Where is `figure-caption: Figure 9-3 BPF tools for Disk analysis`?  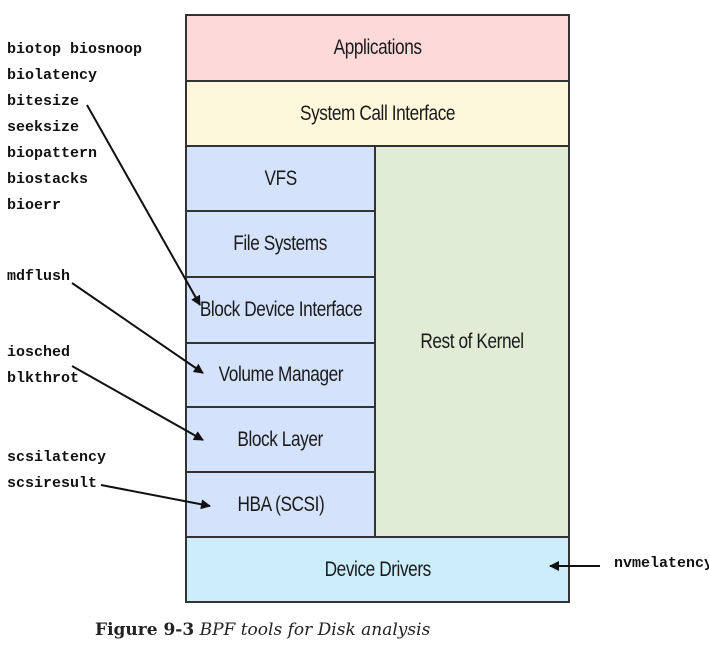
figure-caption: Figure 9-3 BPF tools for Disk analysis is located at coordinates (262, 630).